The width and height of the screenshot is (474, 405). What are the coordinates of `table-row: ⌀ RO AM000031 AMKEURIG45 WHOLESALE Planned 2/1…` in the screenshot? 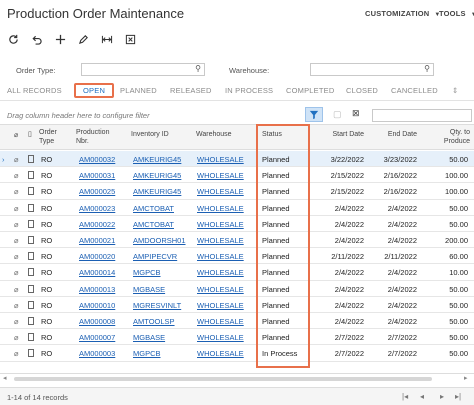 It's located at (237, 175).